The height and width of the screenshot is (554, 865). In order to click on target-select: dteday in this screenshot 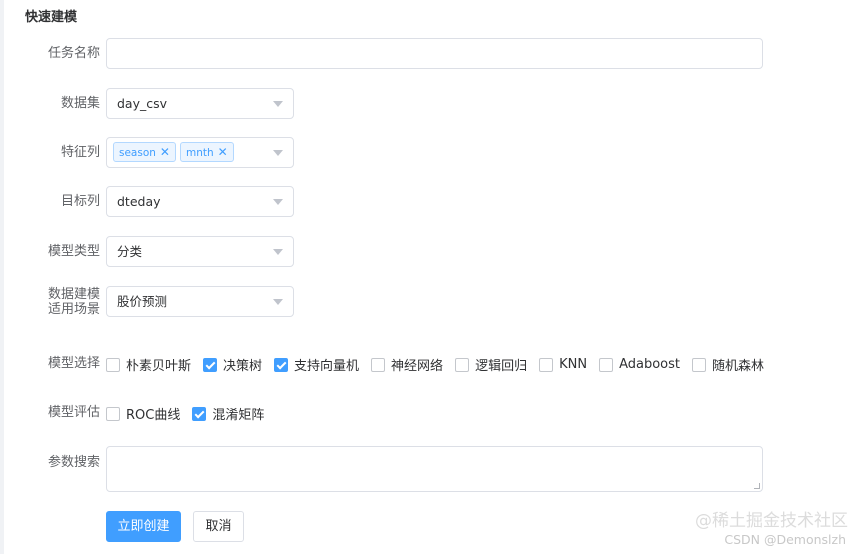, I will do `click(200, 201)`.